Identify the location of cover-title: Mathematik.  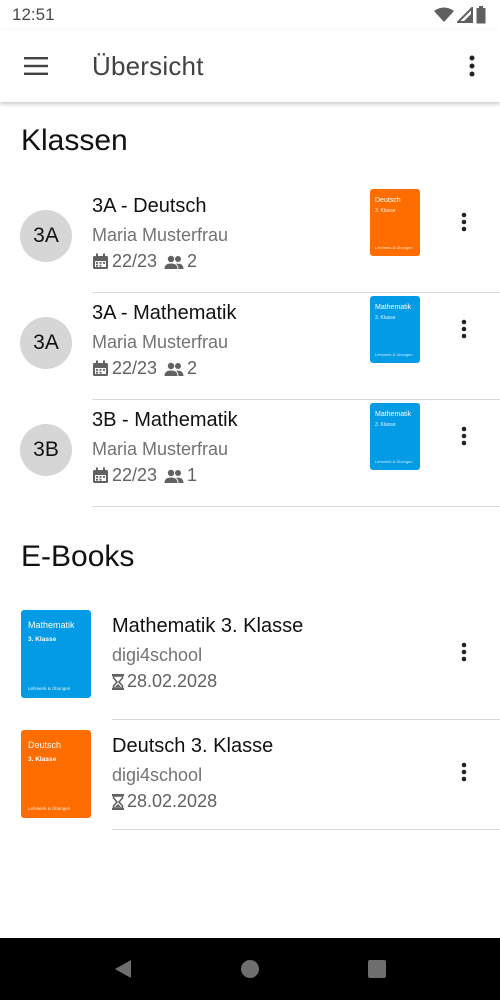
(51, 625).